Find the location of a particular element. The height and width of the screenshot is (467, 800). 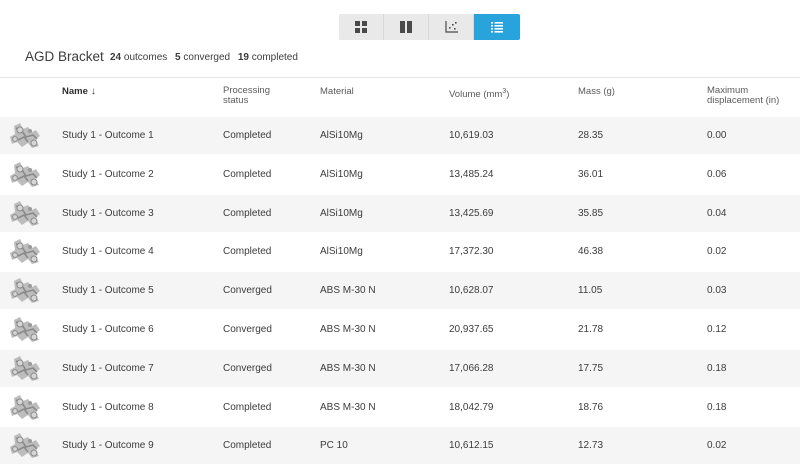

scatter-view-button is located at coordinates (451, 27).